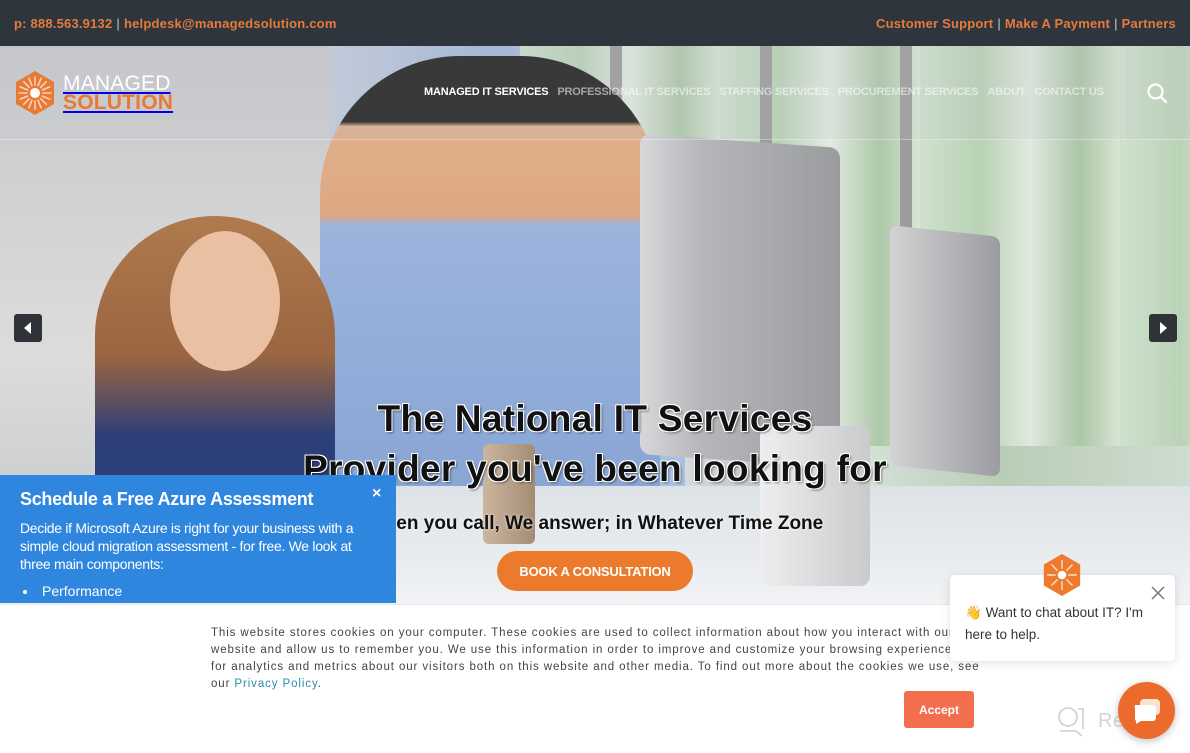  What do you see at coordinates (319, 684) in the screenshot?
I see `cookie-trailing: .` at bounding box center [319, 684].